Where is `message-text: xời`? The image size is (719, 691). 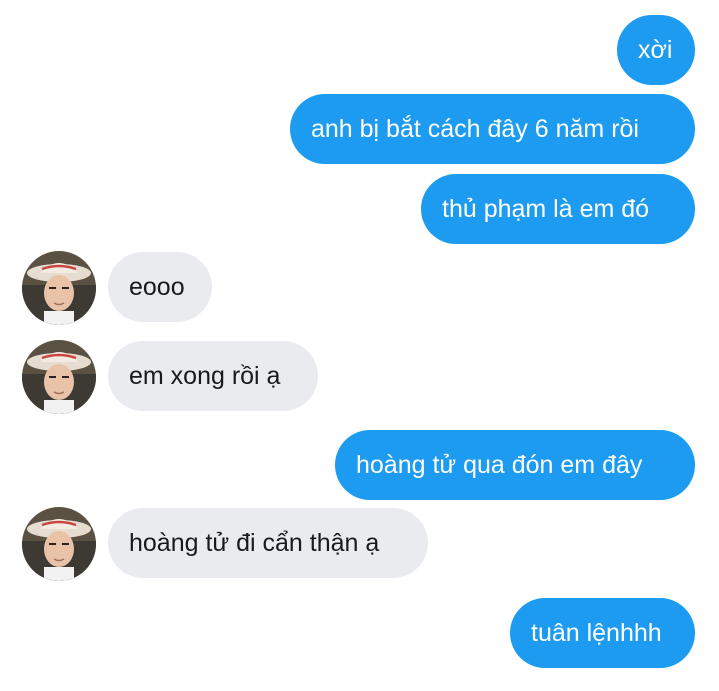 message-text: xời is located at coordinates (655, 50).